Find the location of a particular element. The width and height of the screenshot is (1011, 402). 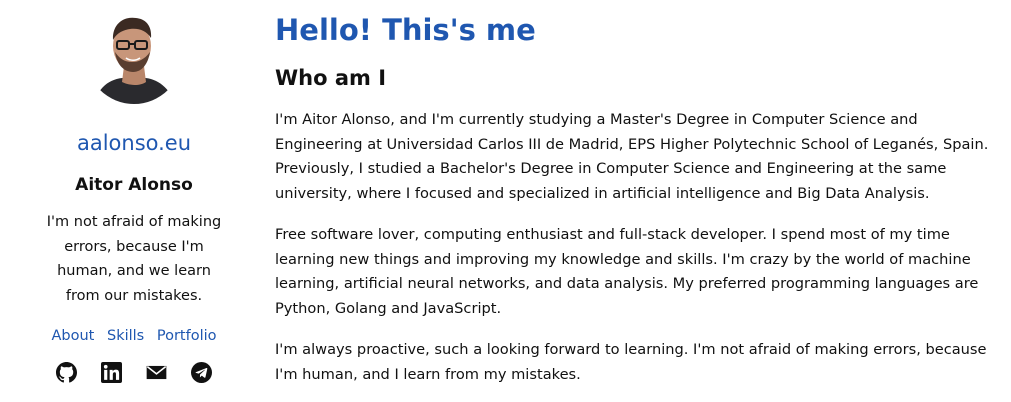

nav-link-portfolio: Portfolio is located at coordinates (187, 336).